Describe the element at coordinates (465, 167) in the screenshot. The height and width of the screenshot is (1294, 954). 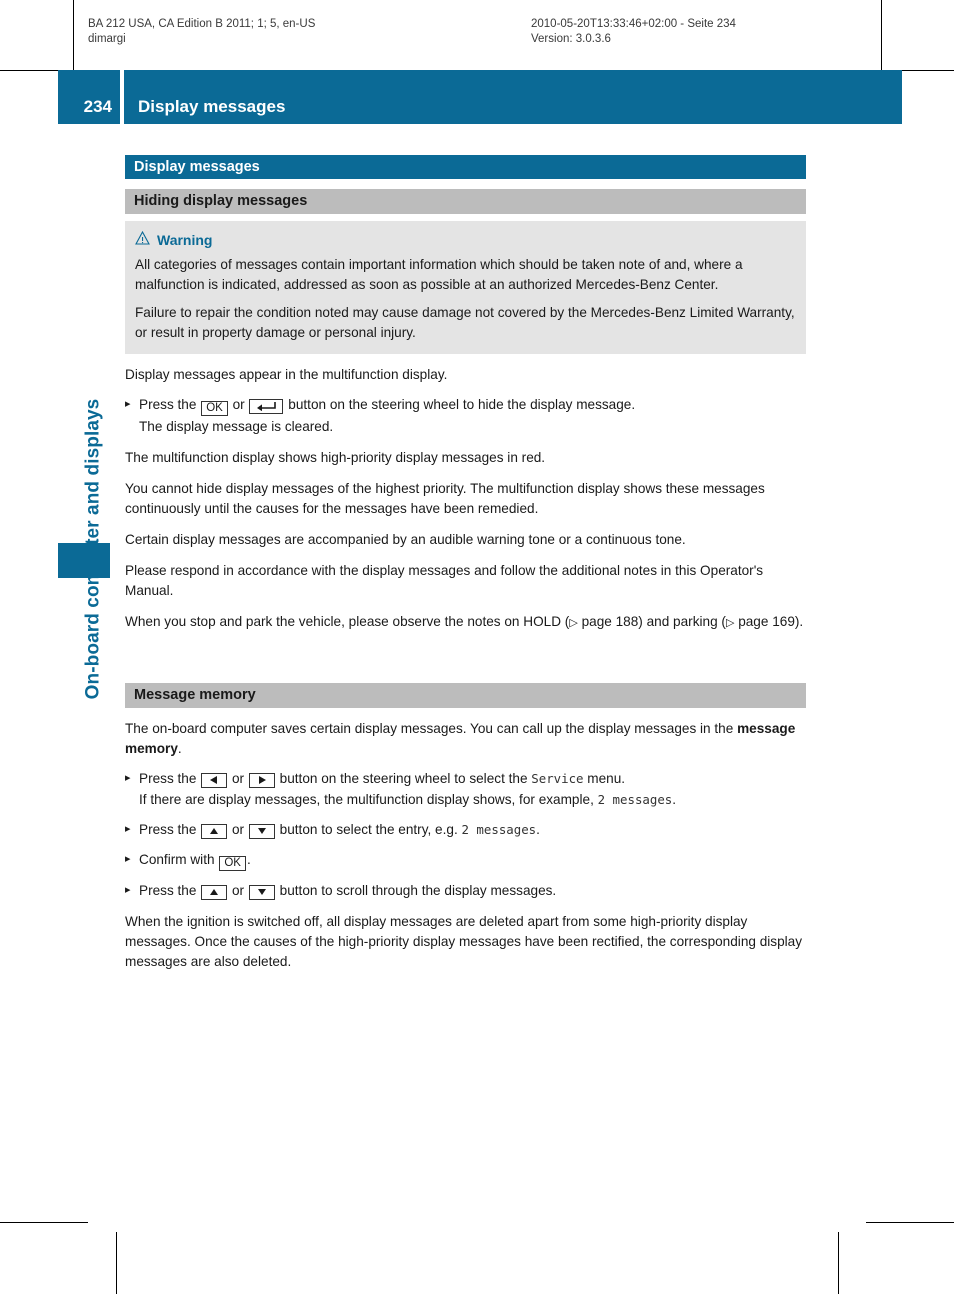
I see `section-heading: Display messages` at that location.